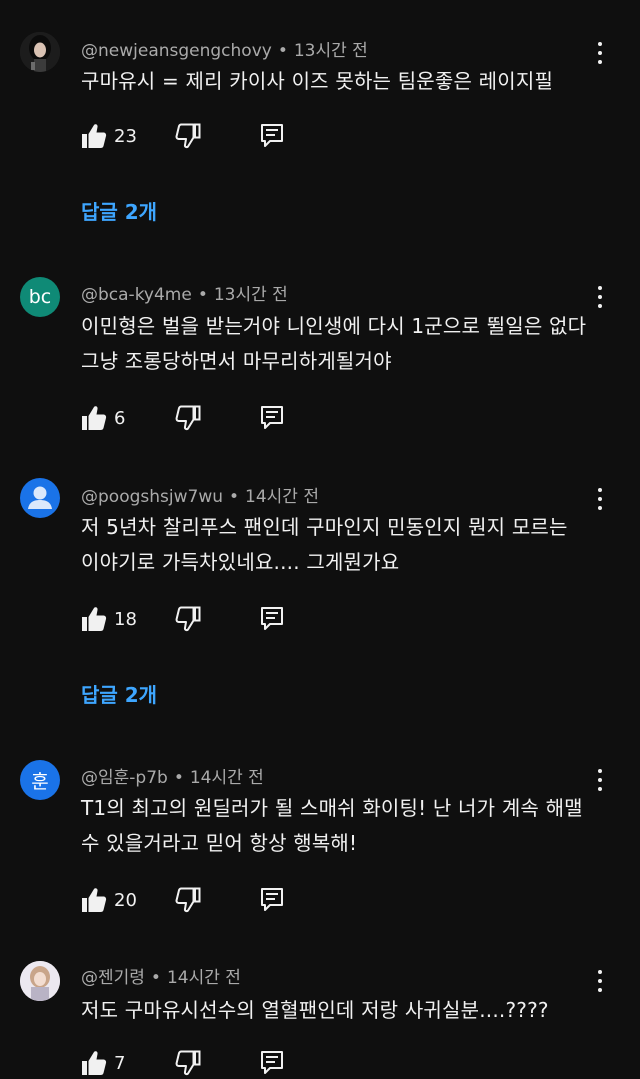 The height and width of the screenshot is (1079, 640). I want to click on author-name: @poogshsjw7wu, so click(152, 497).